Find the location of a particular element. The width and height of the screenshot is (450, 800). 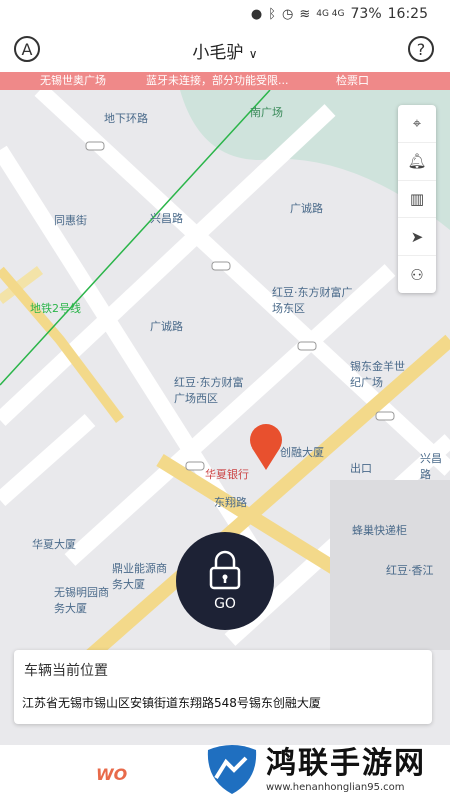

help-button: ? is located at coordinates (421, 49).